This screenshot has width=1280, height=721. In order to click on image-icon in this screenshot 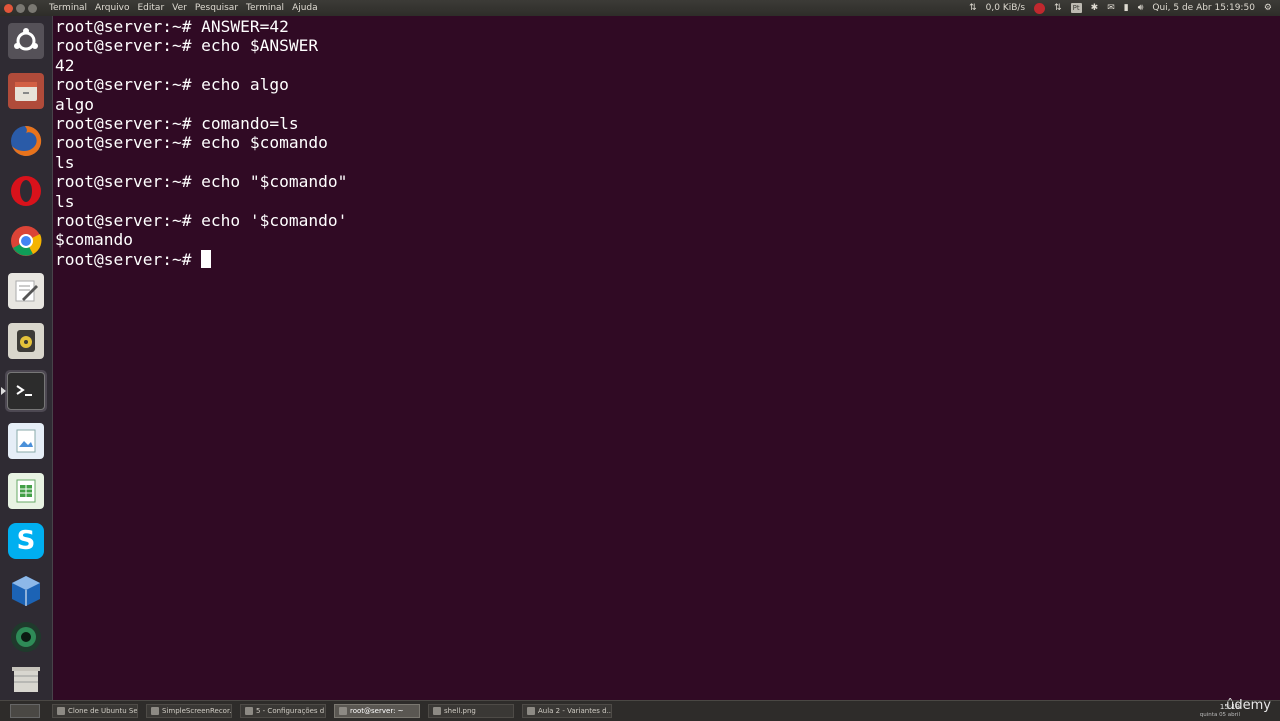, I will do `click(437, 711)`.